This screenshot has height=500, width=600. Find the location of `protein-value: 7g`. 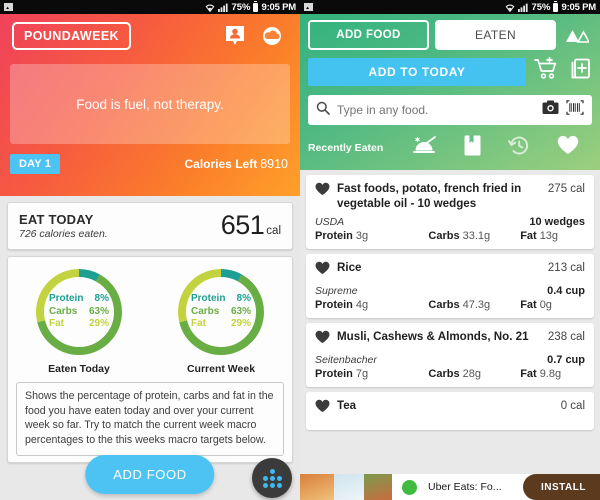

protein-value: 7g is located at coordinates (362, 374).